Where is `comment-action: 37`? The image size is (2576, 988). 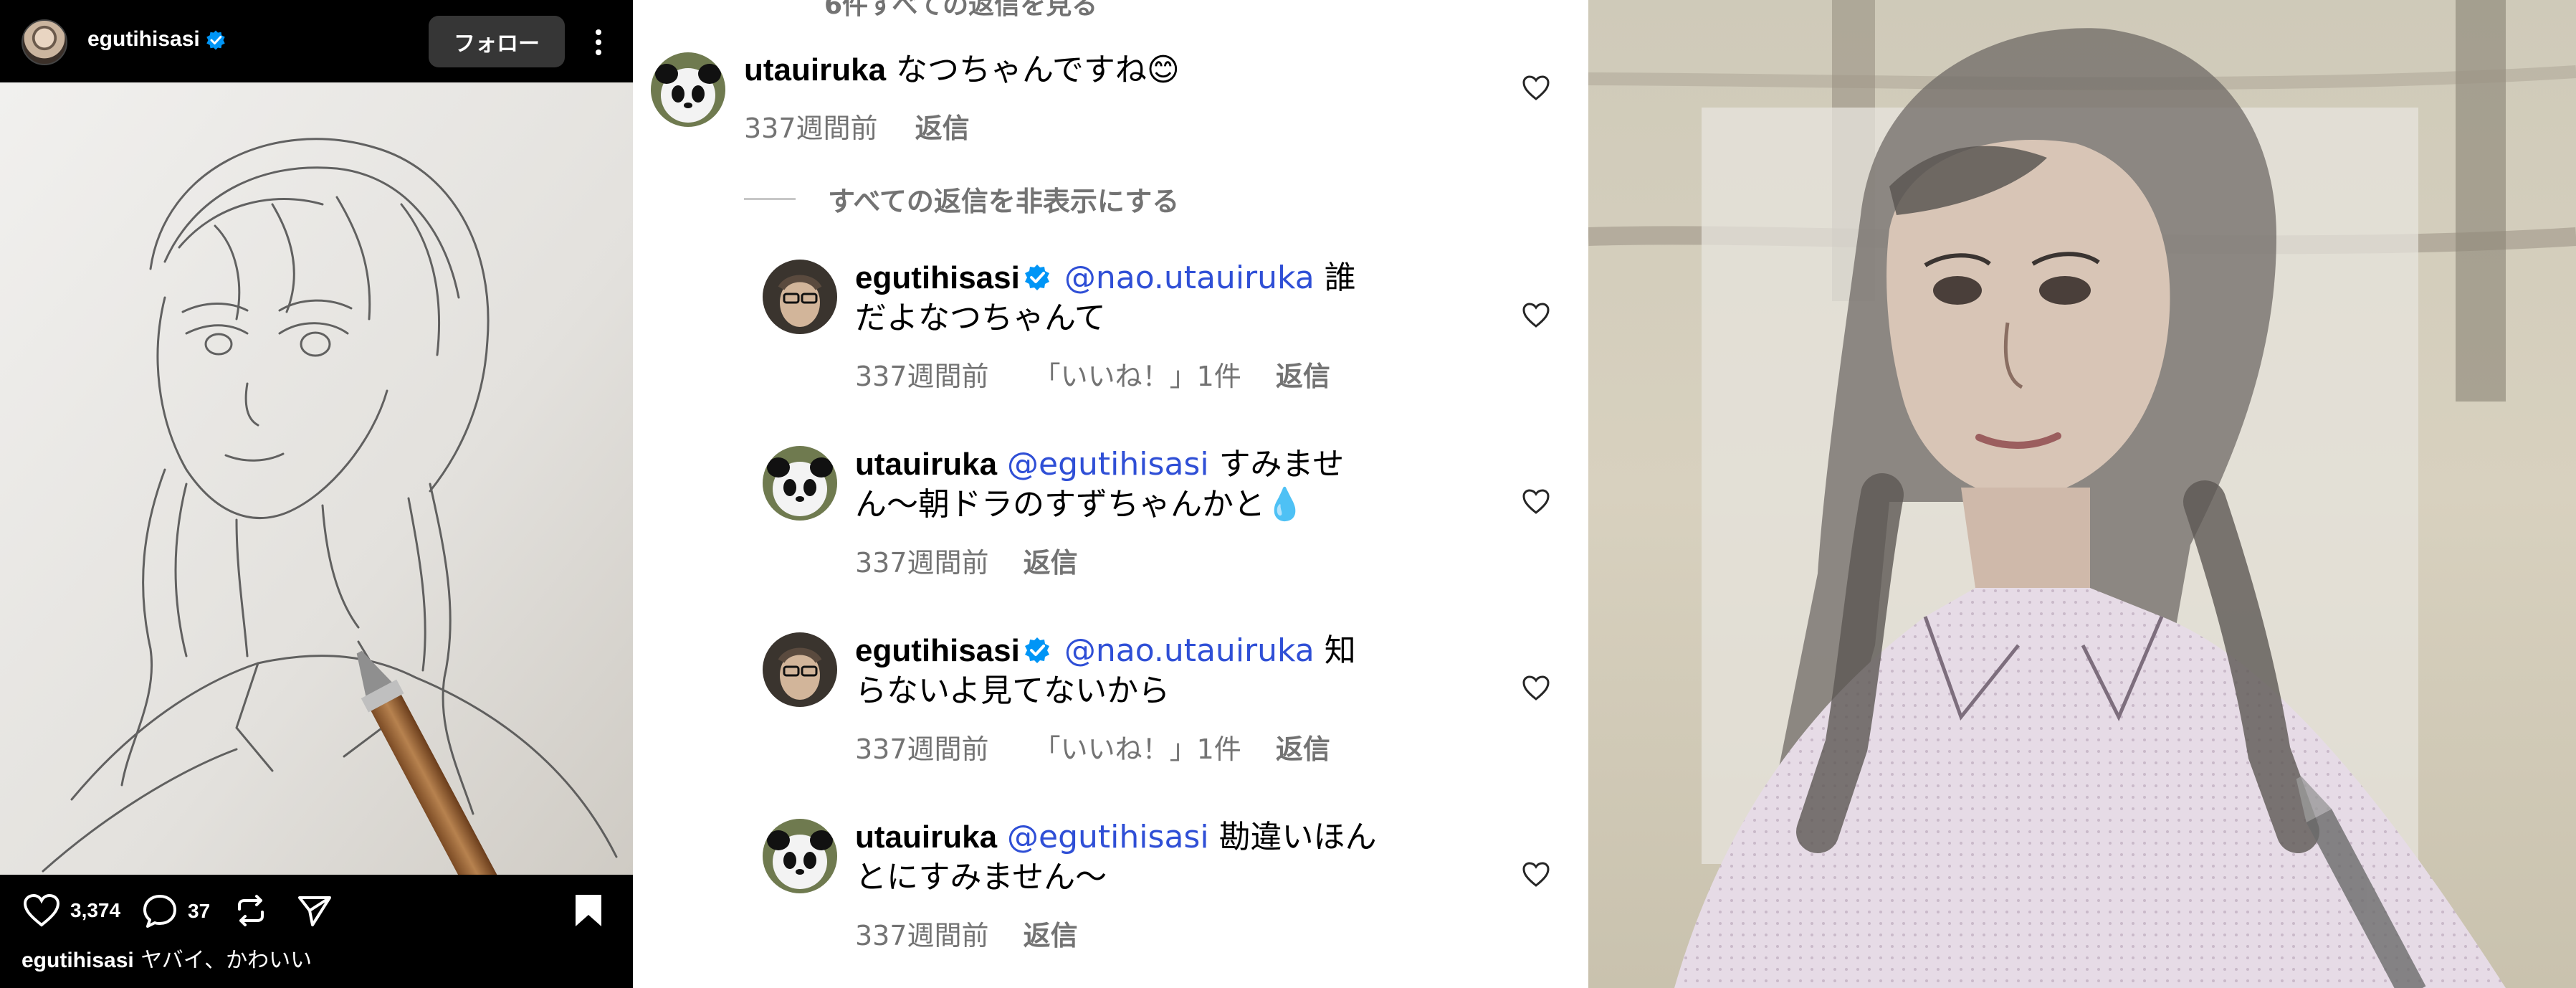
comment-action: 37 is located at coordinates (176, 911).